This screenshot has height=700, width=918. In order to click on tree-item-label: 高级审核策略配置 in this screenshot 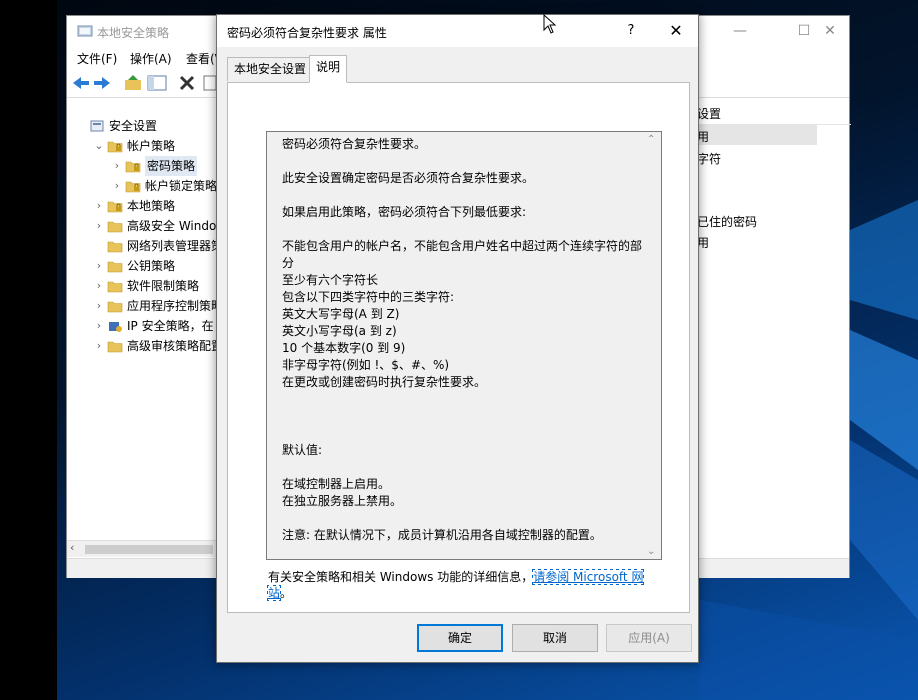, I will do `click(172, 346)`.